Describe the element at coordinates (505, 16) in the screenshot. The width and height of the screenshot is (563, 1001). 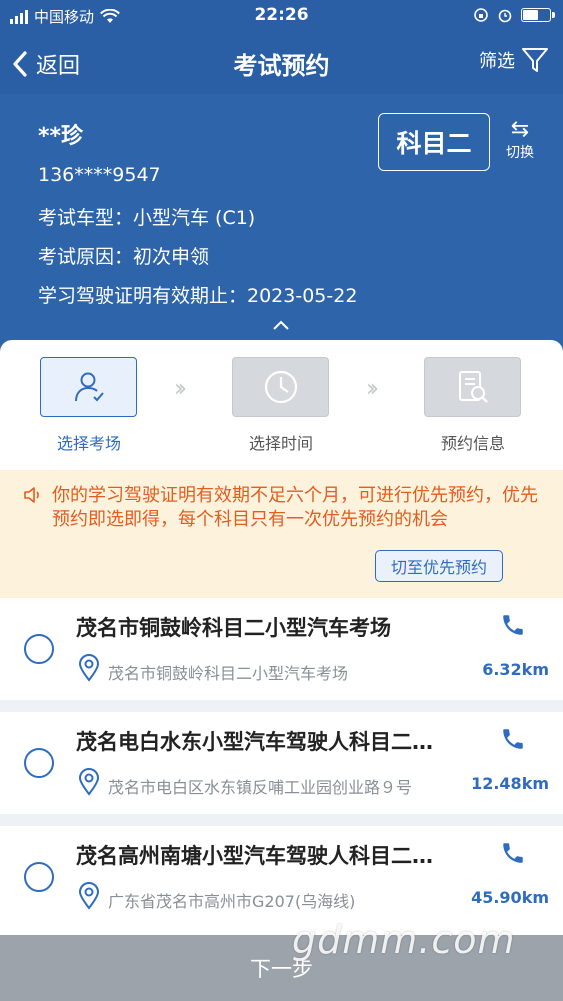
I see `alarm-icon` at that location.